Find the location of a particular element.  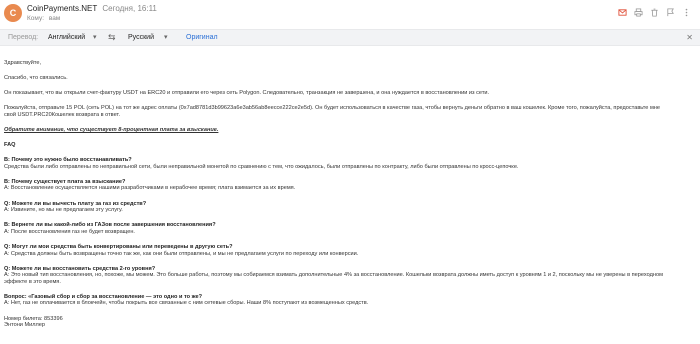

faq-heading: FAQ is located at coordinates (10, 145).